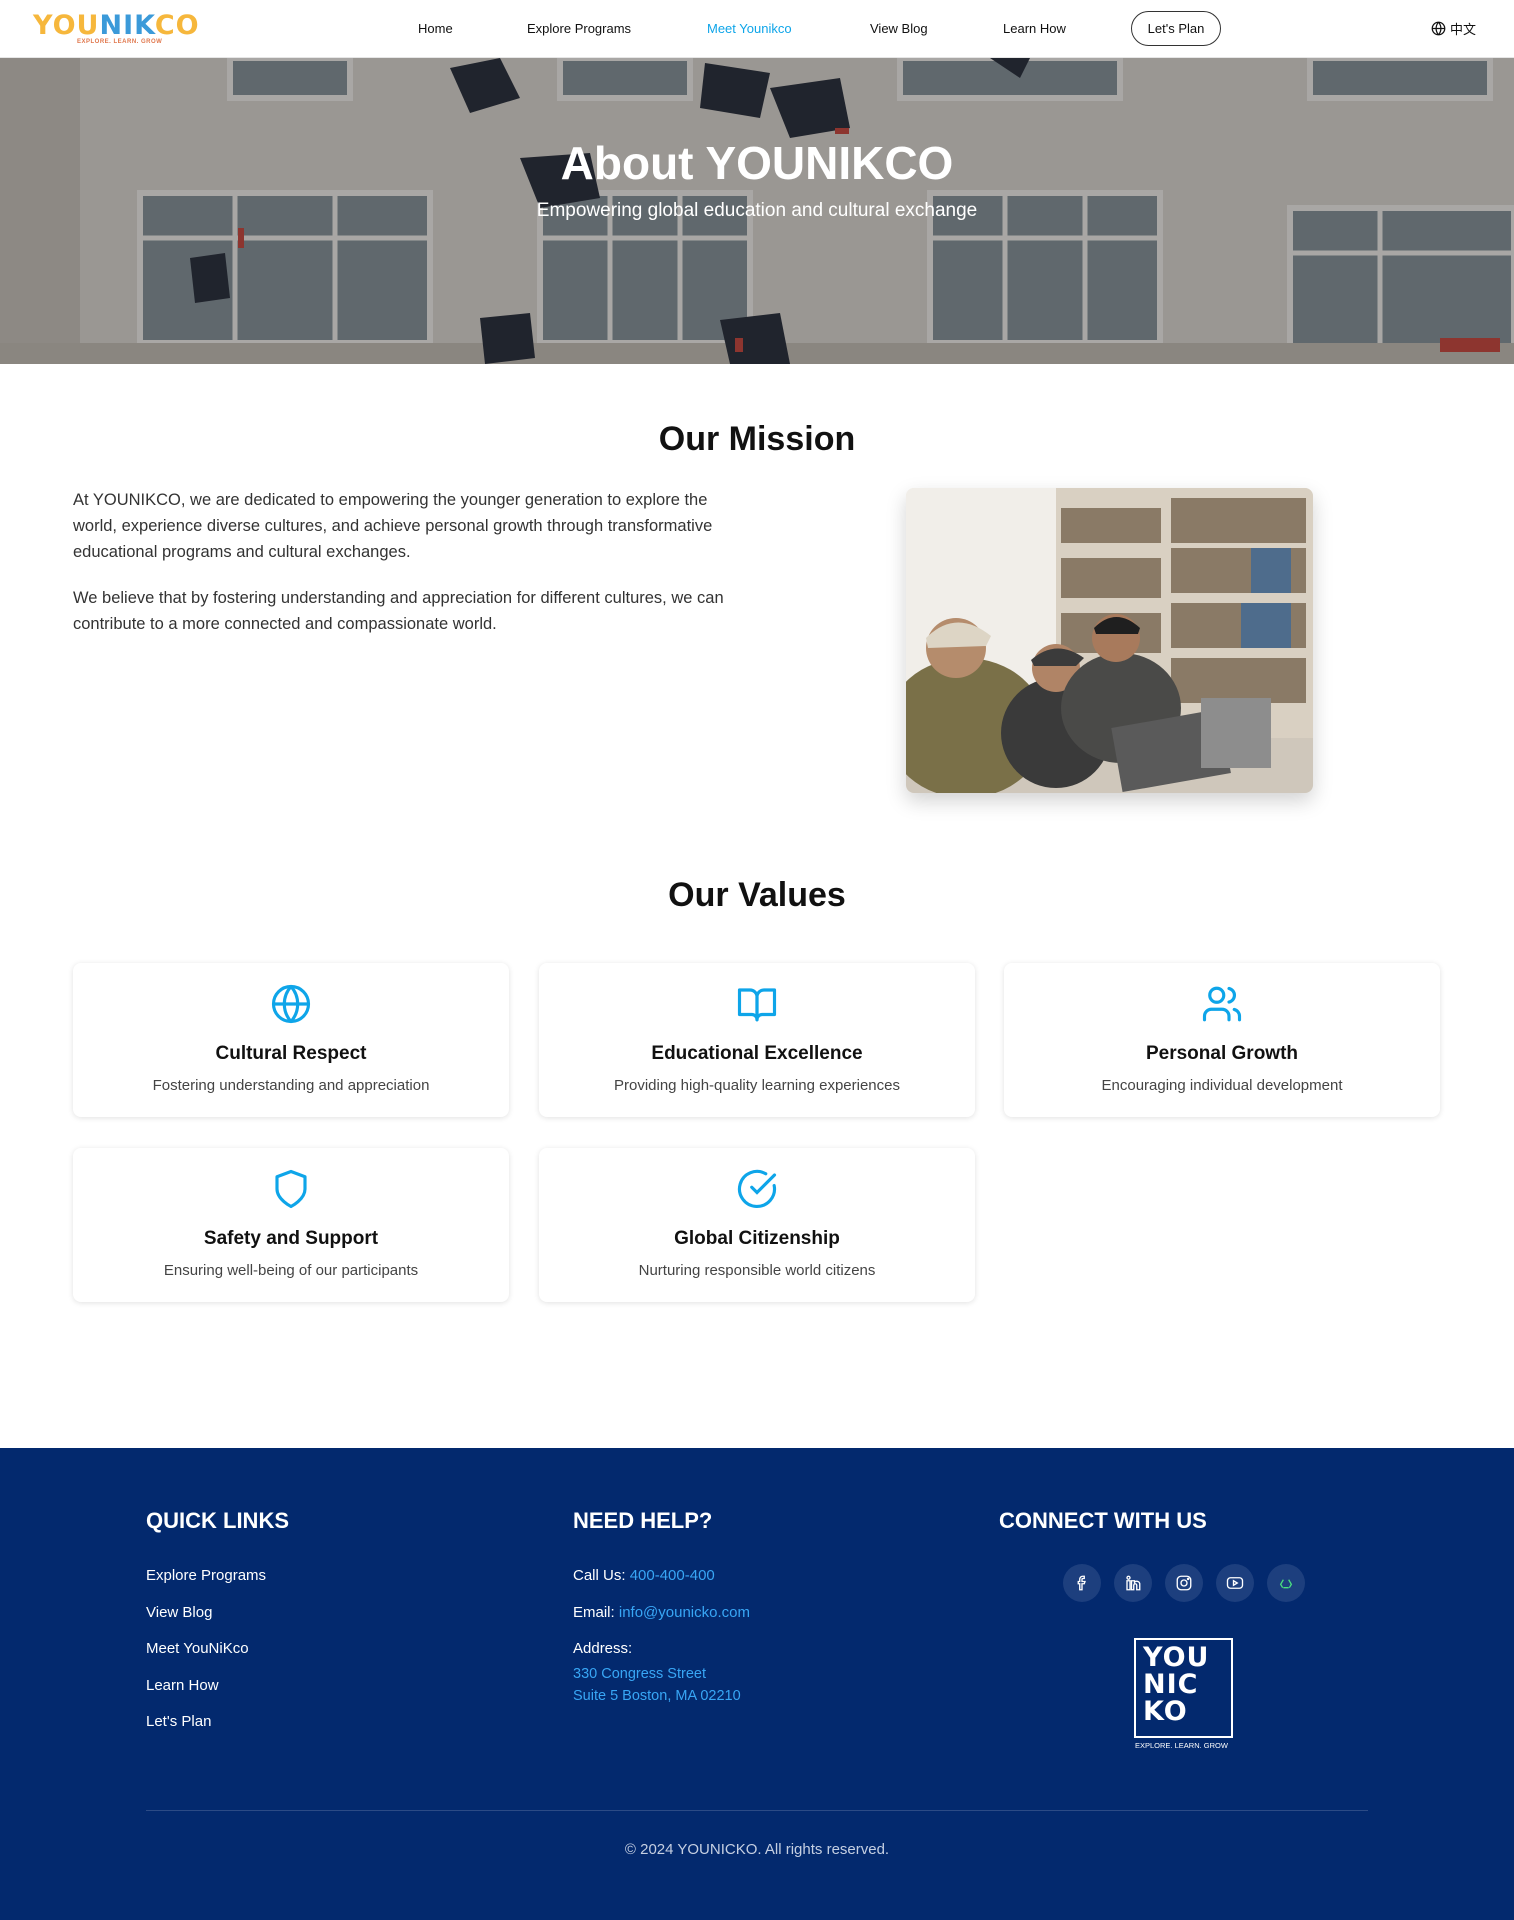  Describe the element at coordinates (197, 1648) in the screenshot. I see `footer-link-meet-younikco: Meet YouNiKco` at that location.